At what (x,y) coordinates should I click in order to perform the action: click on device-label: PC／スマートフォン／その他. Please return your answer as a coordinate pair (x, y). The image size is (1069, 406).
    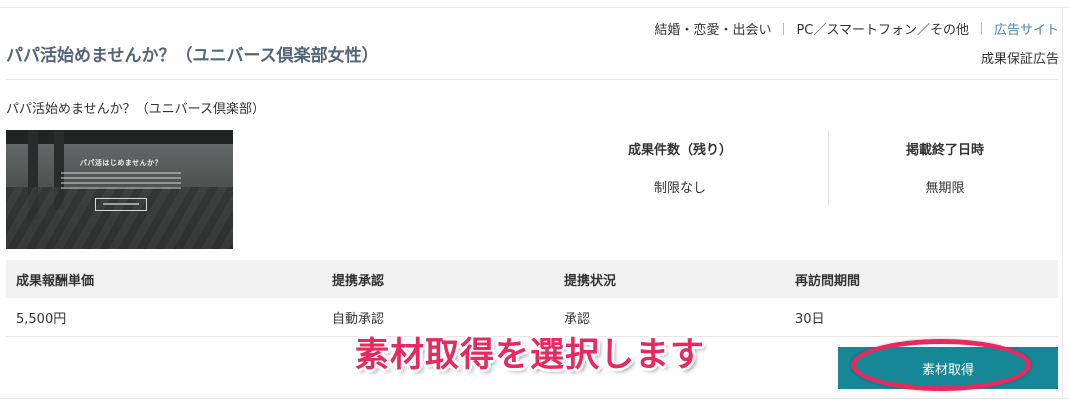
    Looking at the image, I should click on (882, 30).